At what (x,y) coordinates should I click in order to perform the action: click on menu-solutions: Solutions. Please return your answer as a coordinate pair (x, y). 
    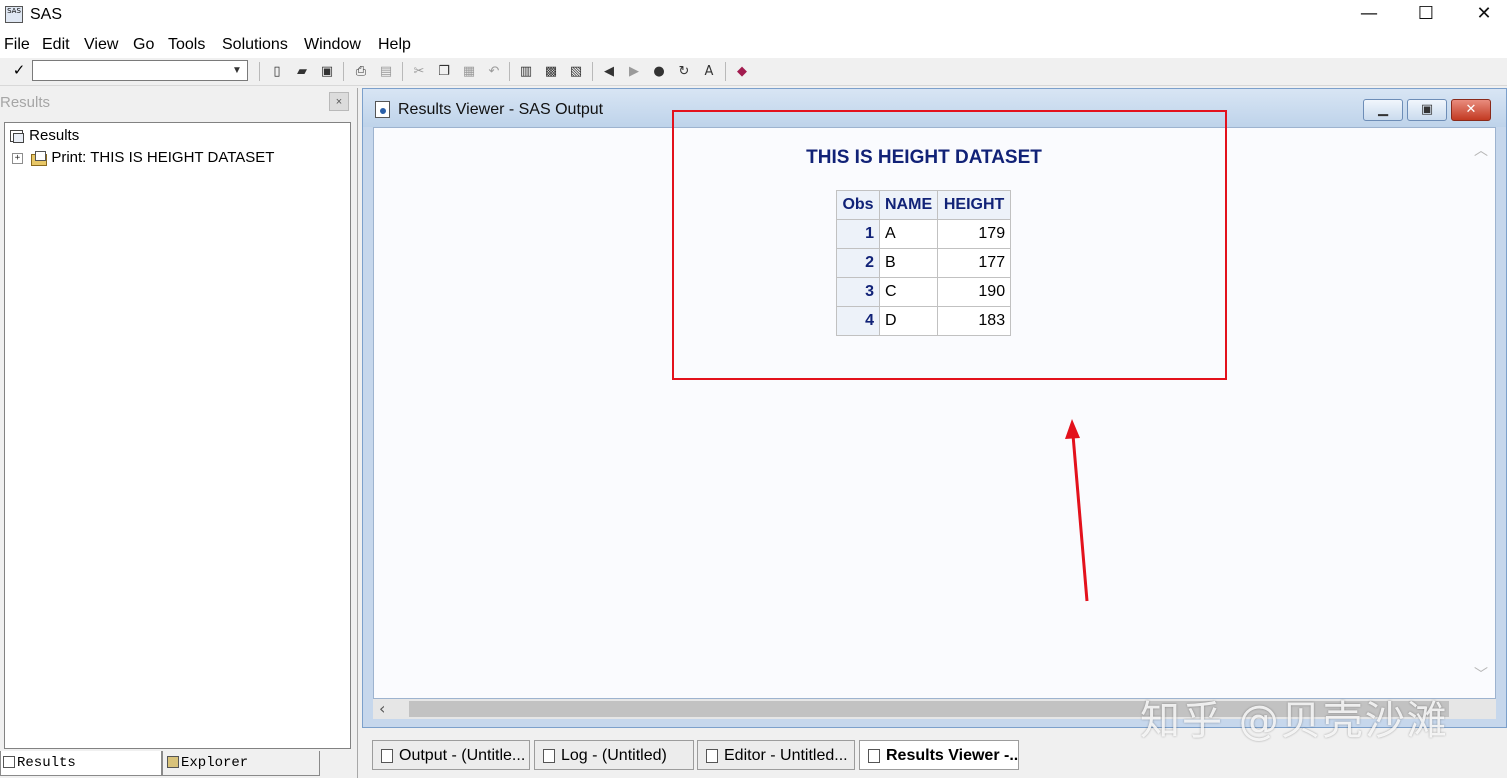
    Looking at the image, I should click on (255, 45).